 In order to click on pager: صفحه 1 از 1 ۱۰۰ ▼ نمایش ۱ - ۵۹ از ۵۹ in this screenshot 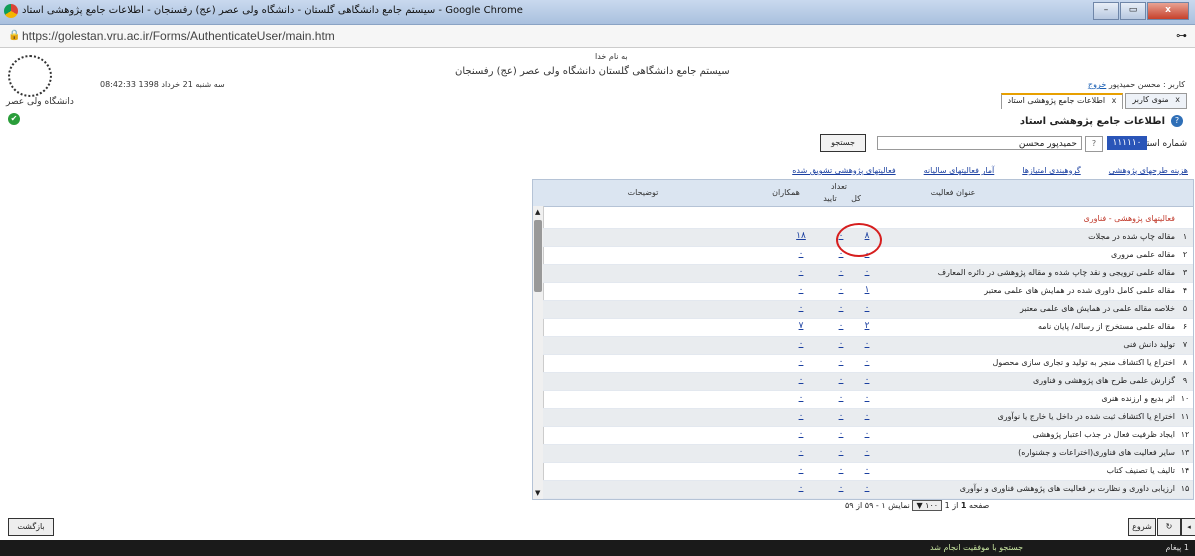, I will do `click(917, 505)`.